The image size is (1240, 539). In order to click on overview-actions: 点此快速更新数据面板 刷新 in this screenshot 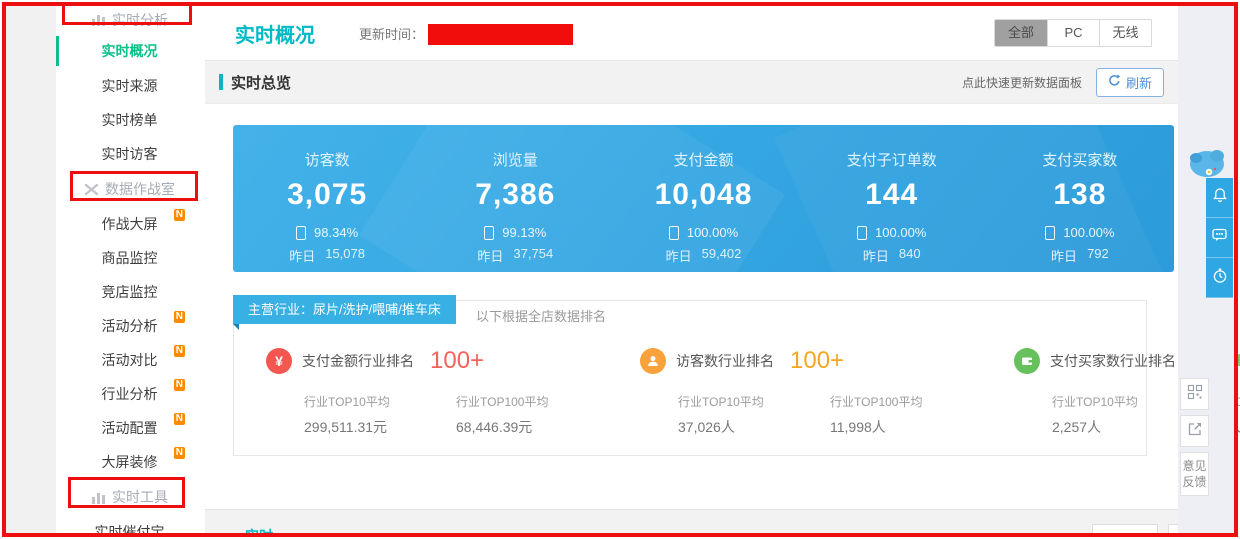, I will do `click(1063, 82)`.